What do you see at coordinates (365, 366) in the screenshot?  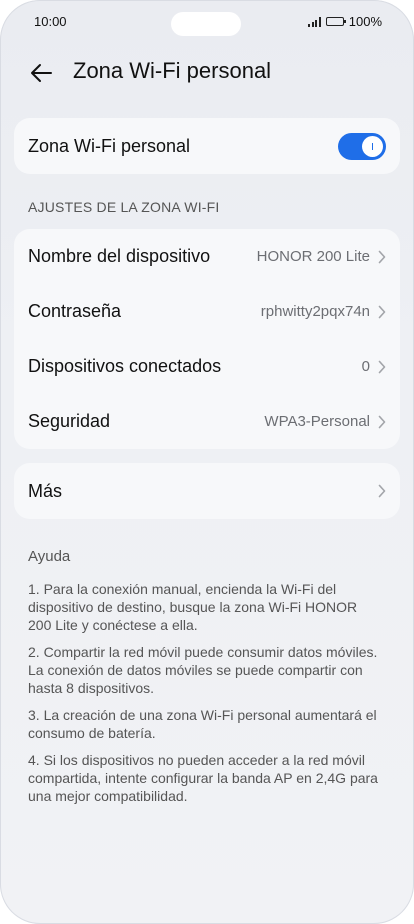 I see `row-value: 0` at bounding box center [365, 366].